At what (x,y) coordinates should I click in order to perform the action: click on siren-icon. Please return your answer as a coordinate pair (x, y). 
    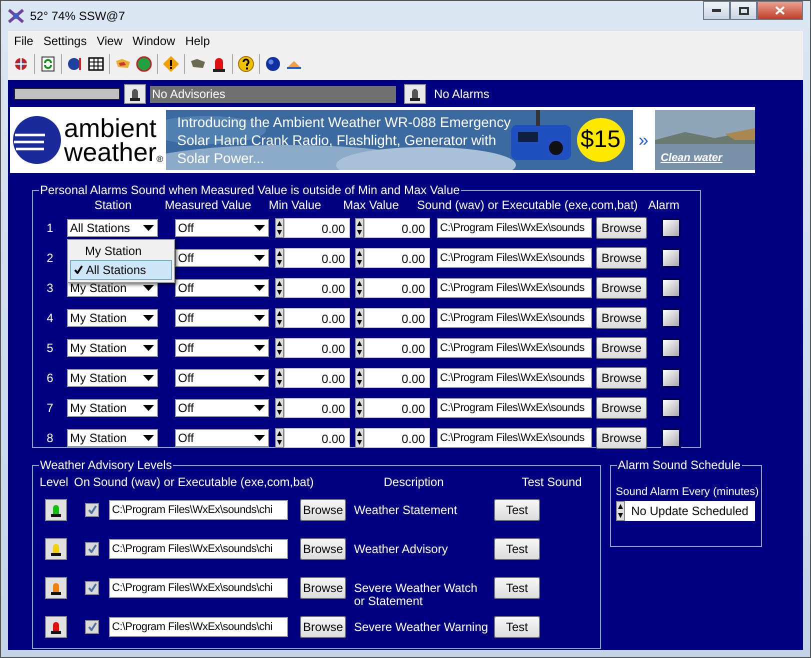
    Looking at the image, I should click on (219, 64).